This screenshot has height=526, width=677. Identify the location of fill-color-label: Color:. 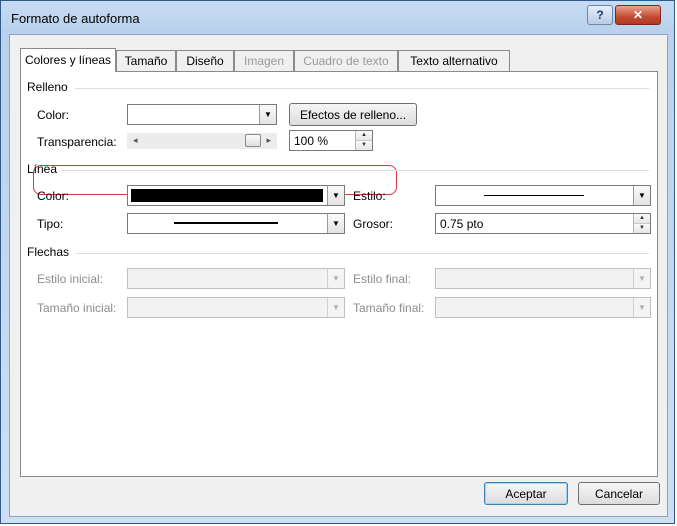
(53, 115).